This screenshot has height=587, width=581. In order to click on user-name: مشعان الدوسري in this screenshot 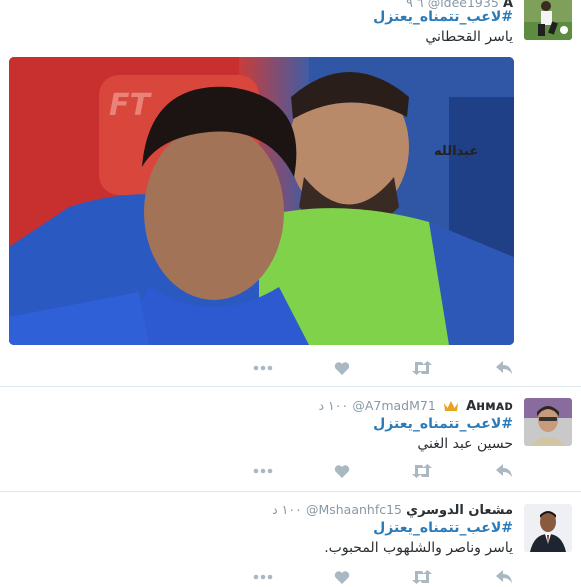, I will do `click(459, 510)`.